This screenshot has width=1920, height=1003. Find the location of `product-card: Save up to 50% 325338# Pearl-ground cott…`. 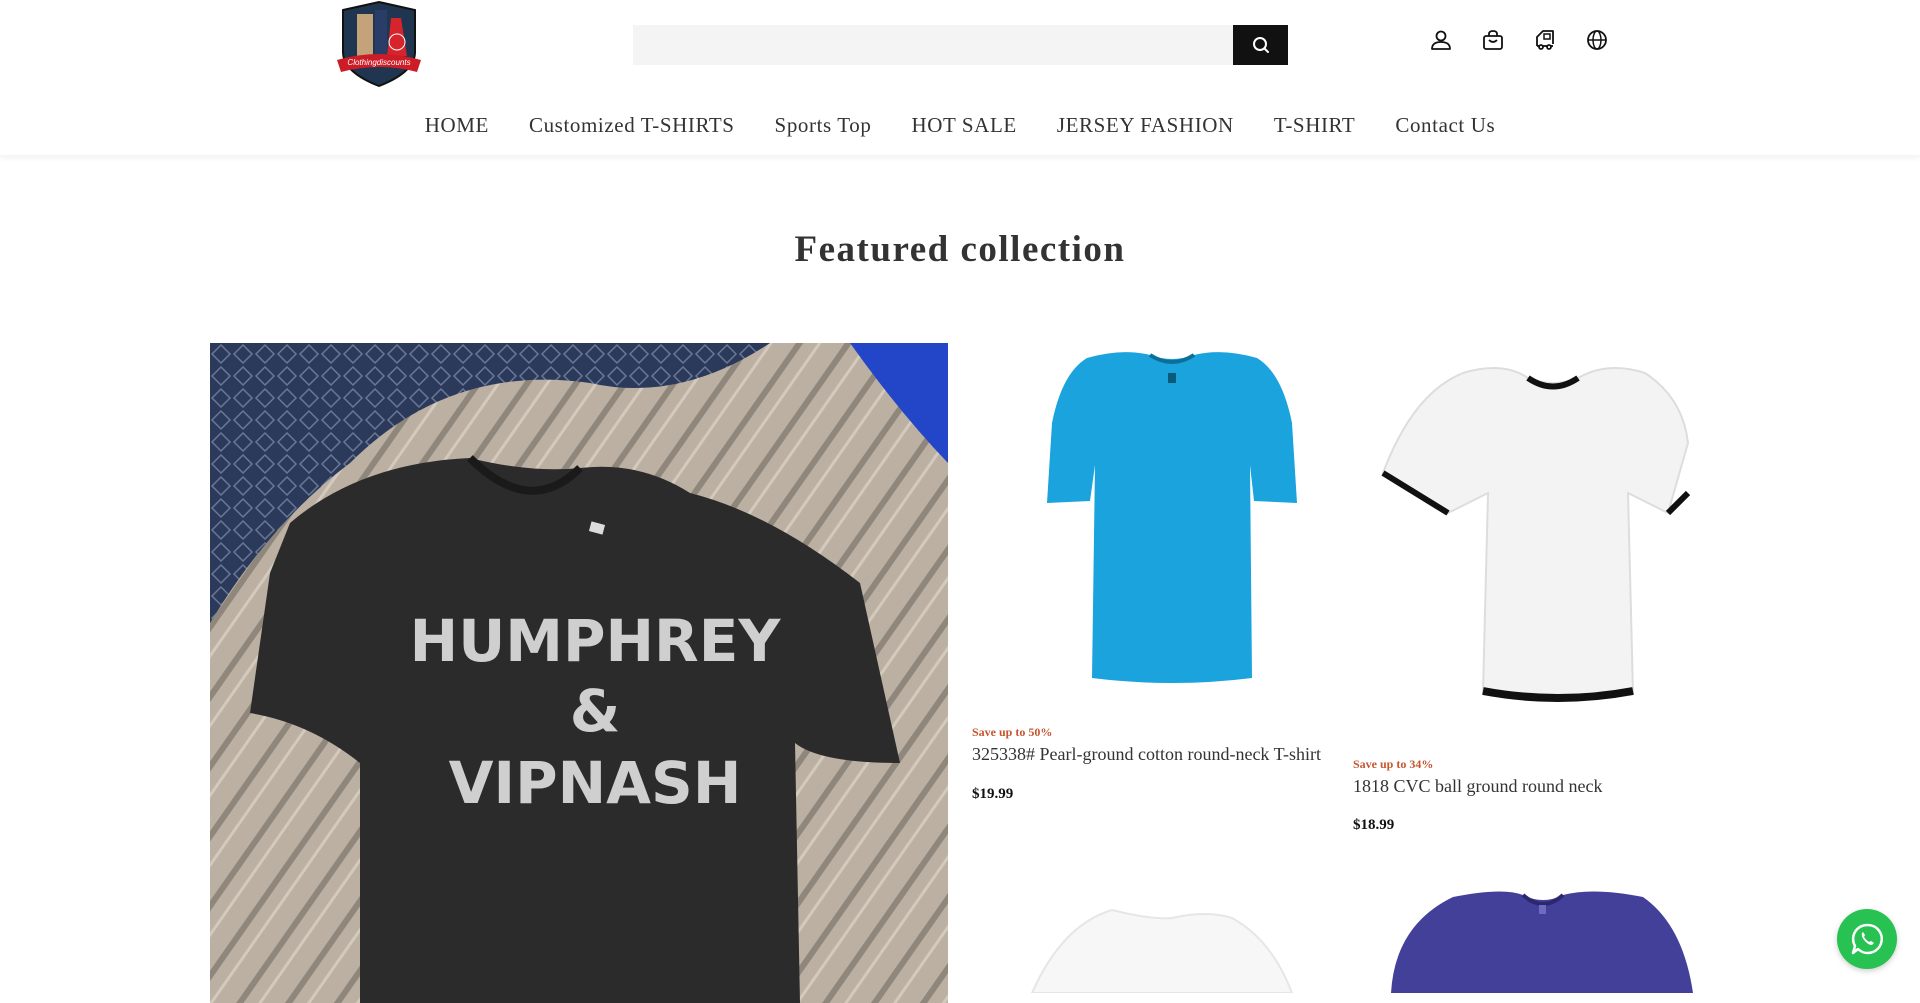

product-card: Save up to 50% 325338# Pearl-ground cott… is located at coordinates (1157, 578).